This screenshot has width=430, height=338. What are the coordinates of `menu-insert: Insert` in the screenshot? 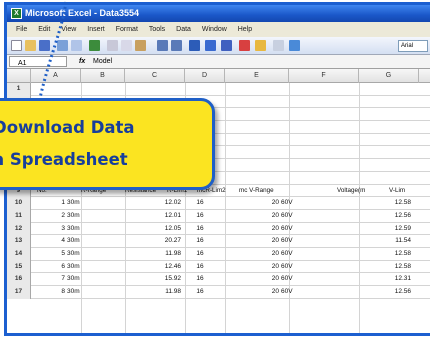 It's located at (96, 29).